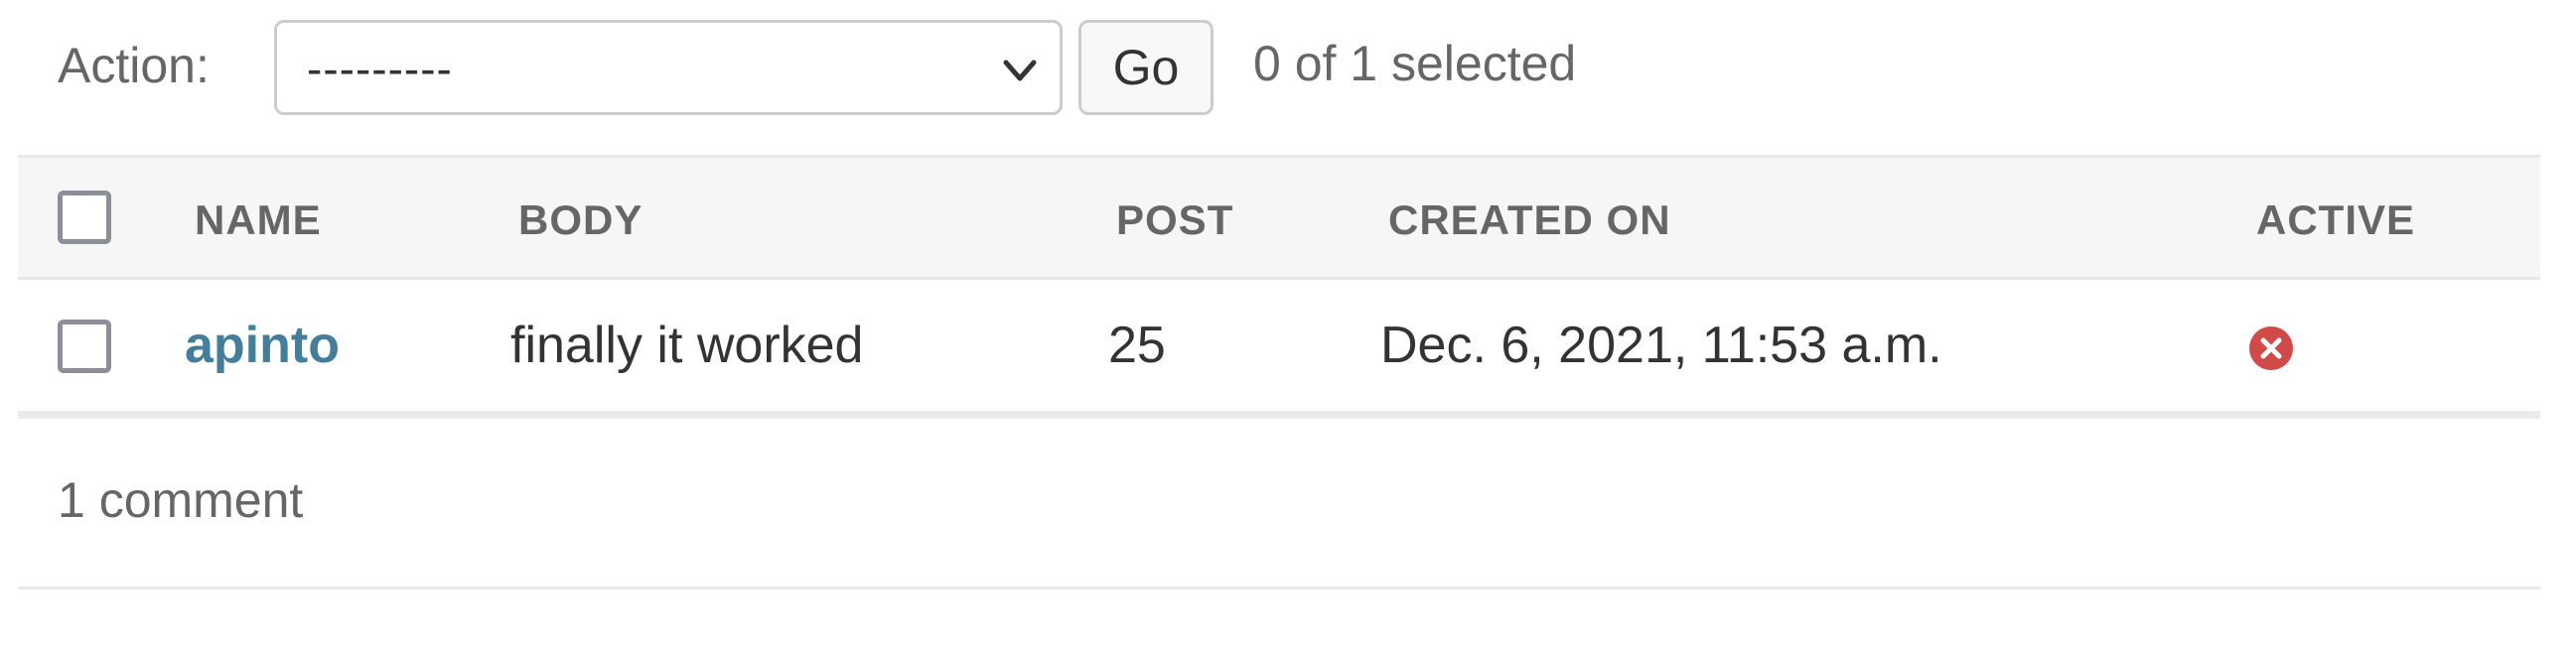 Image resolution: width=2576 pixels, height=645 pixels. What do you see at coordinates (181, 500) in the screenshot?
I see `result-count: 1 comment` at bounding box center [181, 500].